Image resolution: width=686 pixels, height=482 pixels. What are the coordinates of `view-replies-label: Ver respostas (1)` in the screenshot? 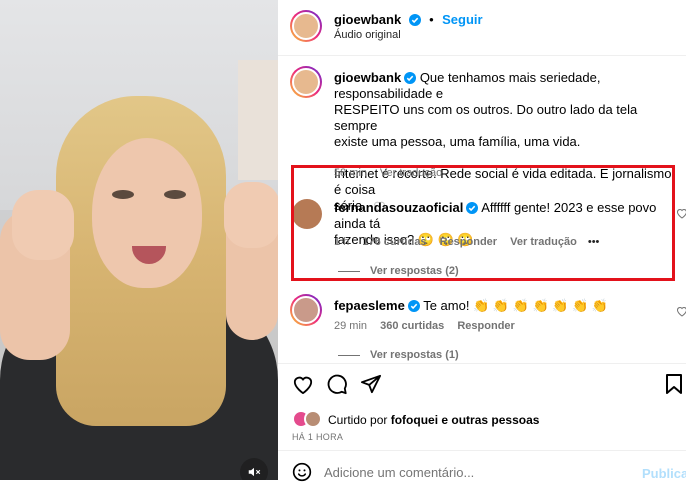 It's located at (414, 355).